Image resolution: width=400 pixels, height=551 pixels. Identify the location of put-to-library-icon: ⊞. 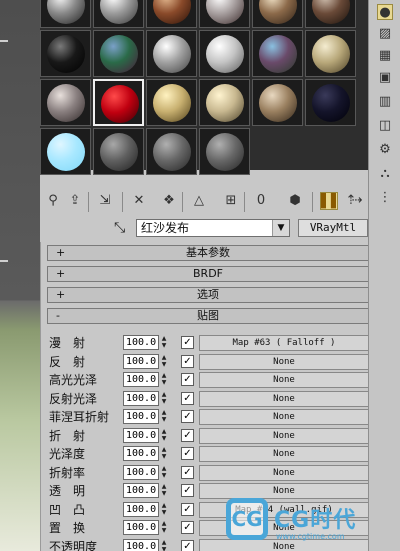
(231, 201).